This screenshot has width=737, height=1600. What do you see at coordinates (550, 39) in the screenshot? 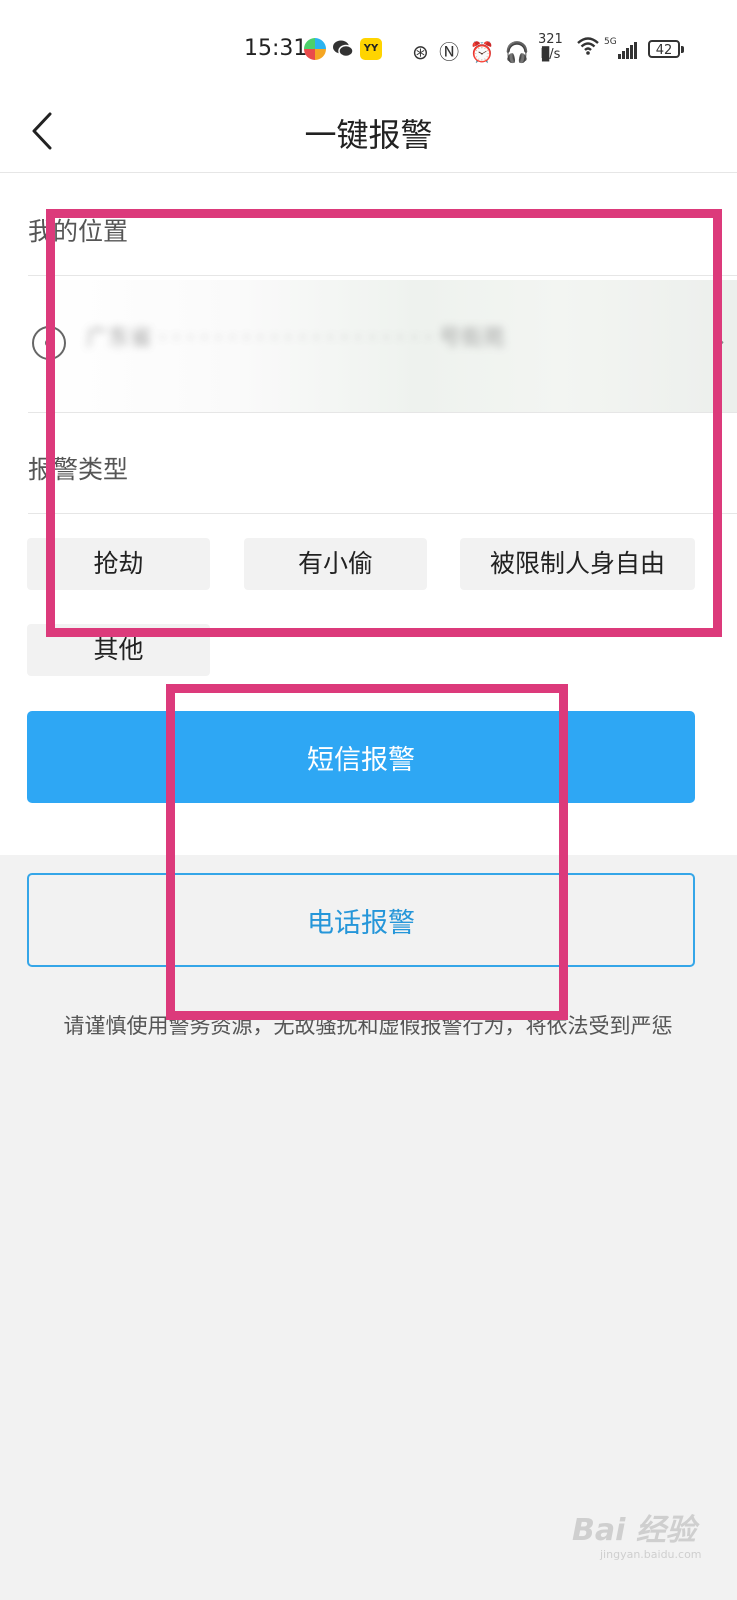
I see `network-speed-value: 321` at bounding box center [550, 39].